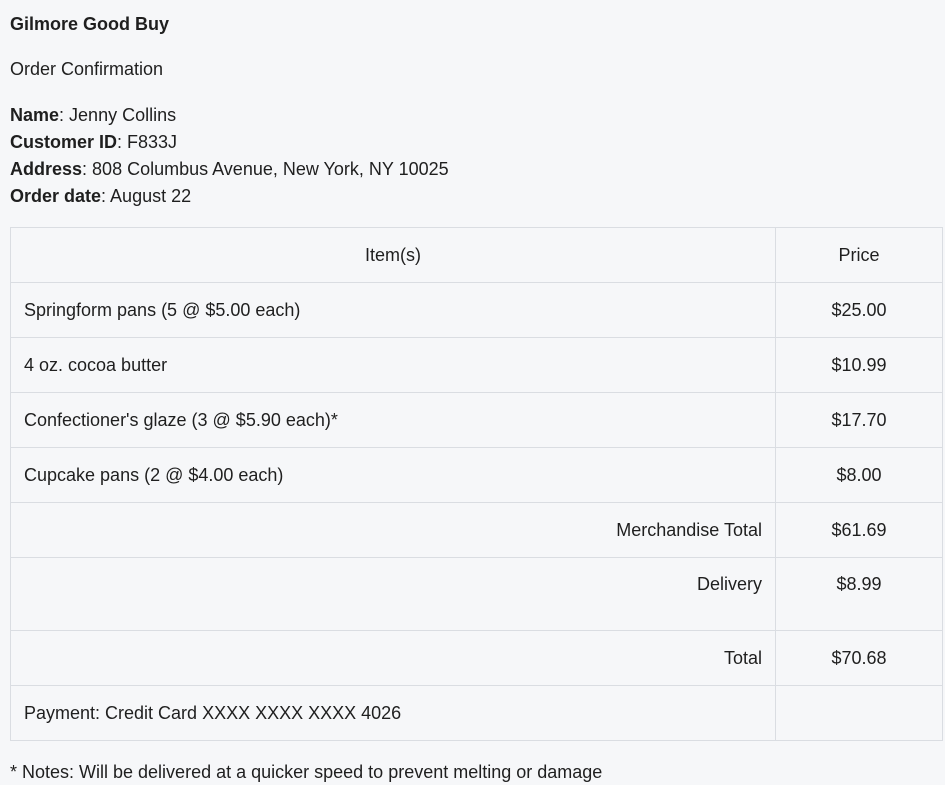 Image resolution: width=945 pixels, height=785 pixels. I want to click on item-price: $10.99, so click(859, 365).